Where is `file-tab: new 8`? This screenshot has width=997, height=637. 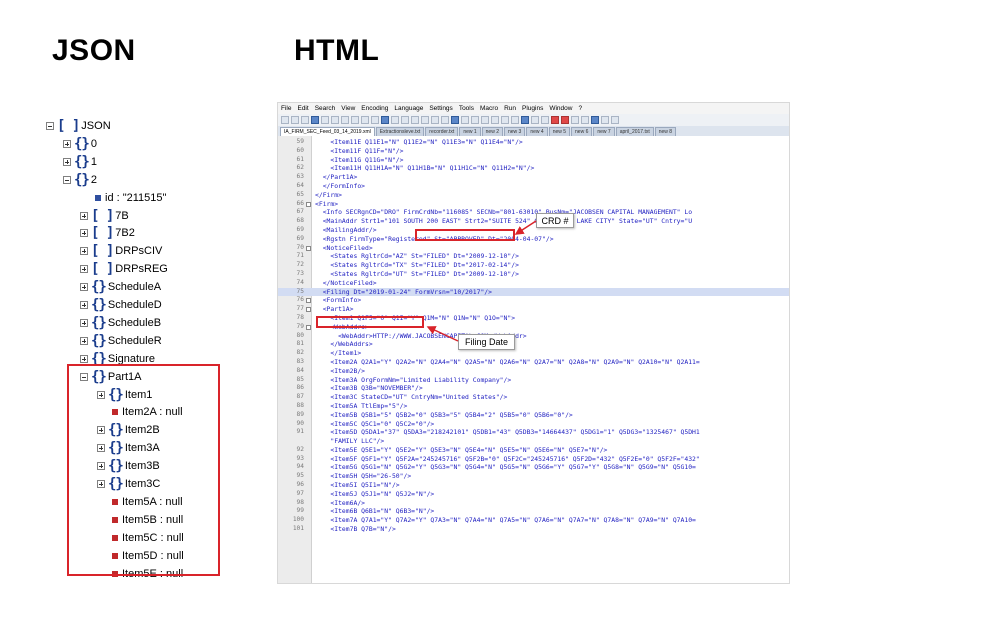
file-tab: new 8 is located at coordinates (665, 131).